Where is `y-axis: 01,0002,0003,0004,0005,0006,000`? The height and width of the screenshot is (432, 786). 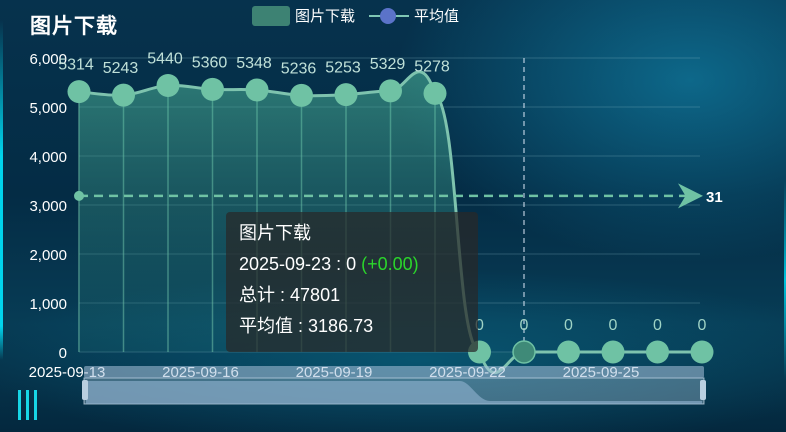
y-axis: 01,0002,0003,0004,0005,0006,000 is located at coordinates (48, 206).